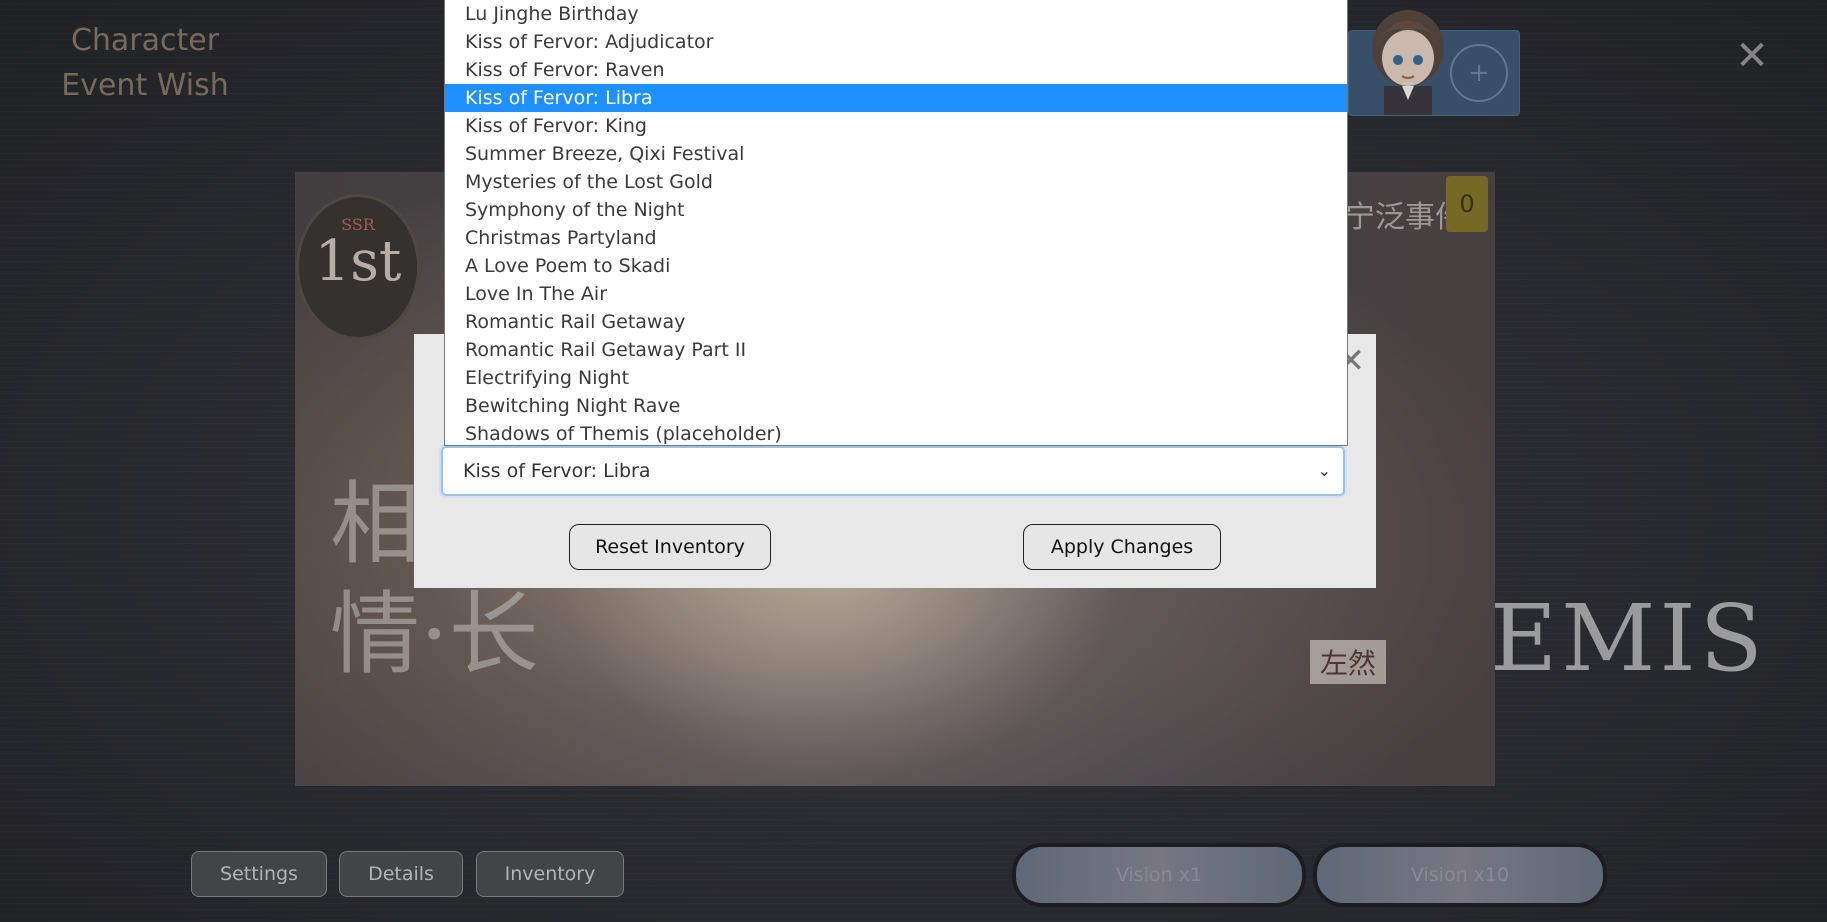 The image size is (1827, 922). I want to click on dropdown-option: Romantic Rail Getaway, so click(896, 322).